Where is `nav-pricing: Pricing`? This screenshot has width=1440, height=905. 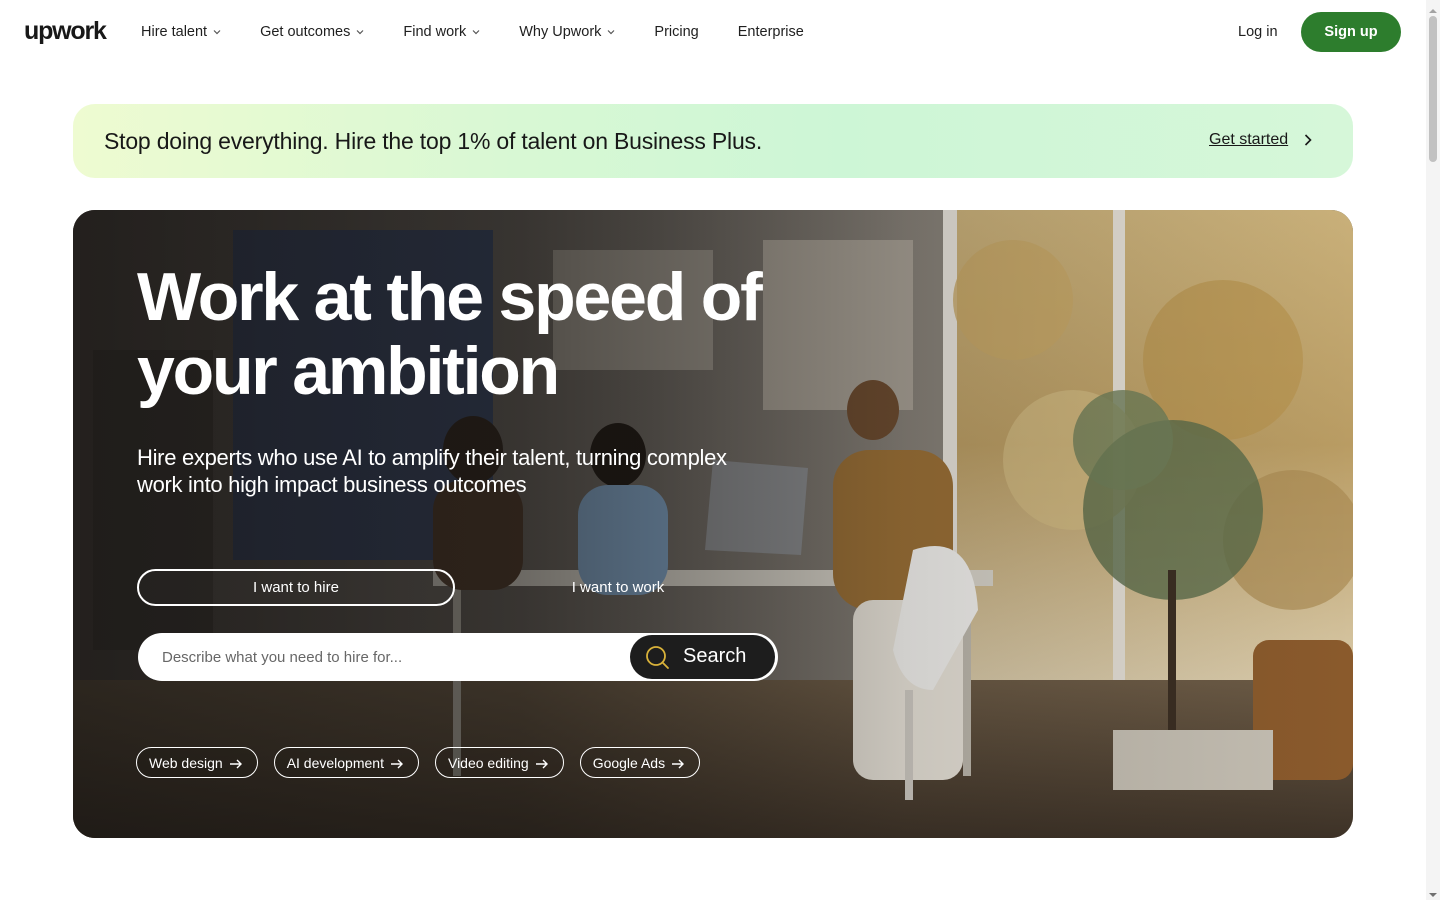 nav-pricing: Pricing is located at coordinates (676, 32).